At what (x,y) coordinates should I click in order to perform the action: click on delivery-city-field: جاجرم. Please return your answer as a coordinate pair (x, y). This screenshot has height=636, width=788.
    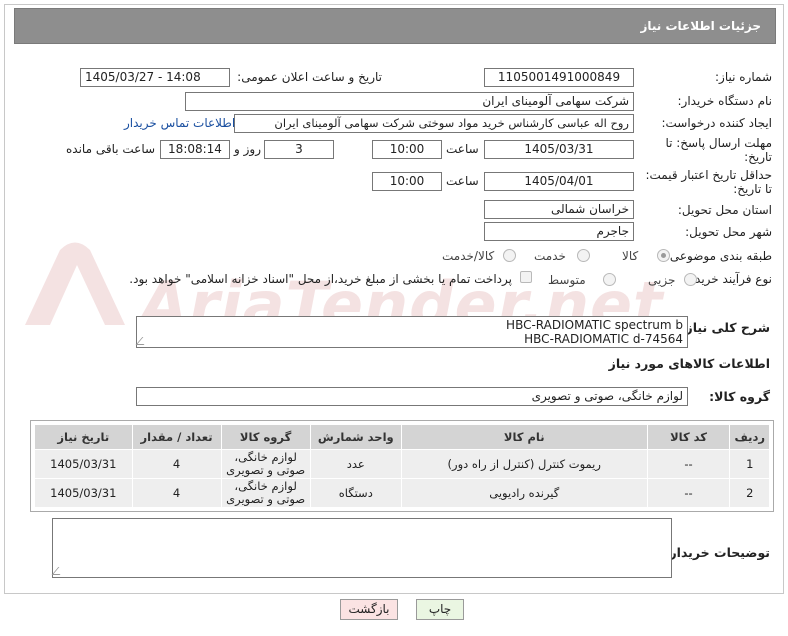
    Looking at the image, I should click on (559, 231).